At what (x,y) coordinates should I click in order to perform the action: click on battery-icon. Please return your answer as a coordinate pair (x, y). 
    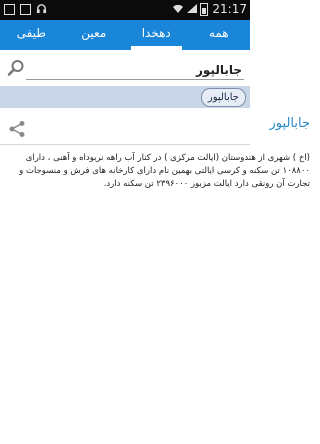
    Looking at the image, I should click on (204, 9).